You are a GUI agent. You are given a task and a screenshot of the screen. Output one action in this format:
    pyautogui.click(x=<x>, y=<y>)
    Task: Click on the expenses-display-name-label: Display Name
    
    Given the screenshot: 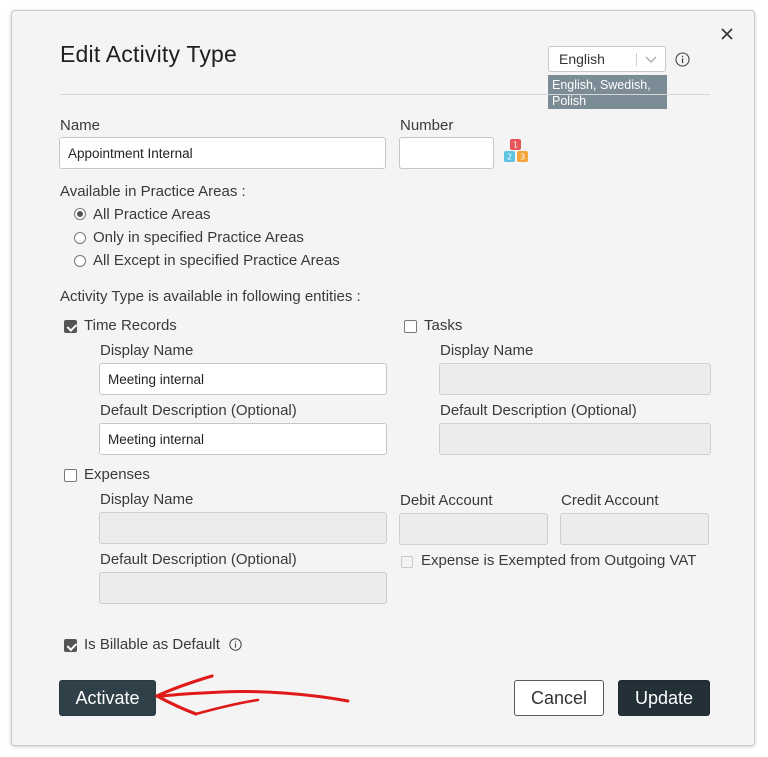 What is the action you would take?
    pyautogui.click(x=147, y=499)
    